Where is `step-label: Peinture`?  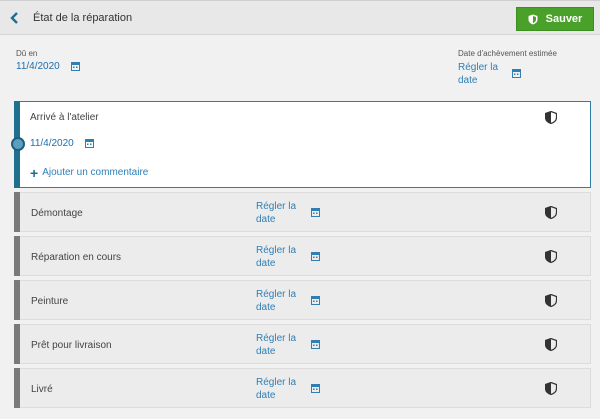 step-label: Peinture is located at coordinates (50, 301).